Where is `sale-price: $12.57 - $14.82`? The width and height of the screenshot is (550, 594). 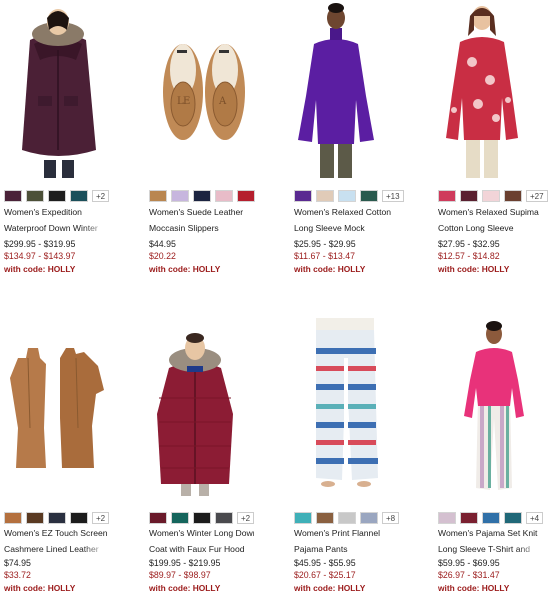 sale-price: $12.57 - $14.82 is located at coordinates (469, 256).